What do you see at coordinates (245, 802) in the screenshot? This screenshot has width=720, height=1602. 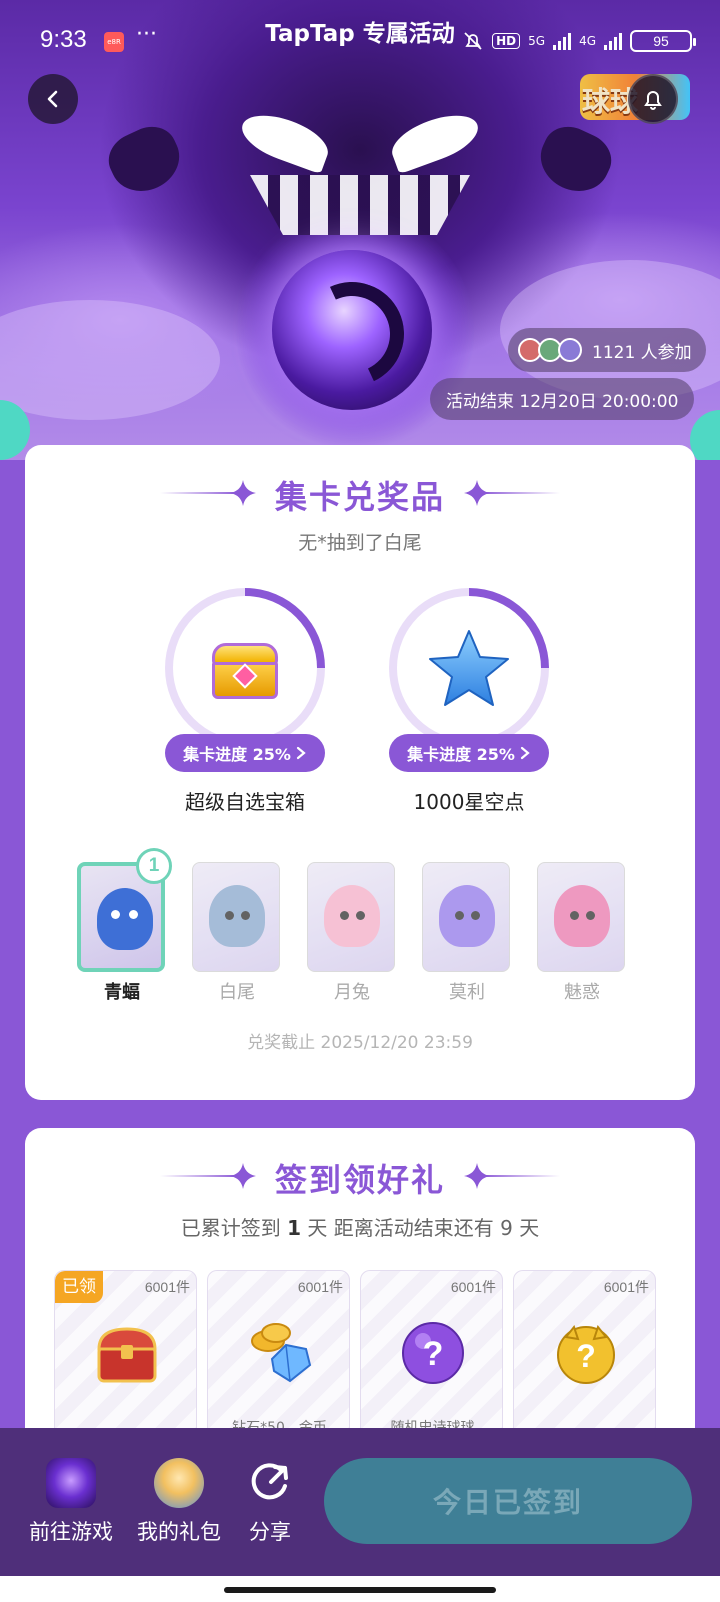 I see `prize-name: 超级自选宝箱` at bounding box center [245, 802].